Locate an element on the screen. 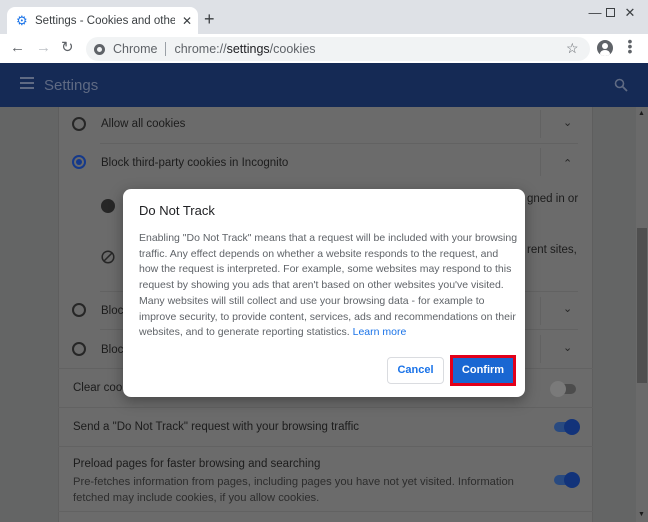 Image resolution: width=648 pixels, height=522 pixels. dialog-title: Do Not Track is located at coordinates (177, 210).